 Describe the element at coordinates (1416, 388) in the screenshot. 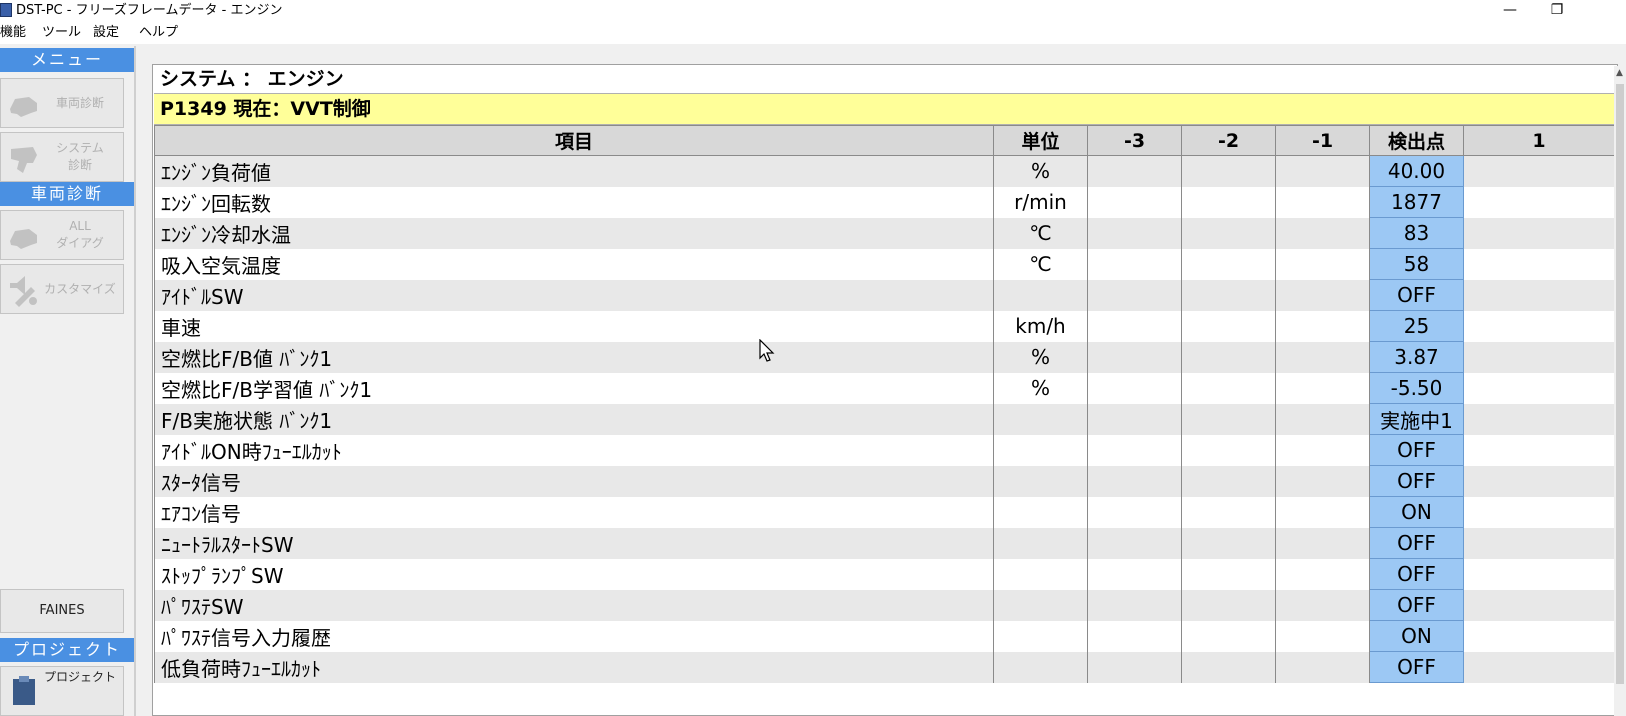

I see `detection-cell: -5.50` at that location.